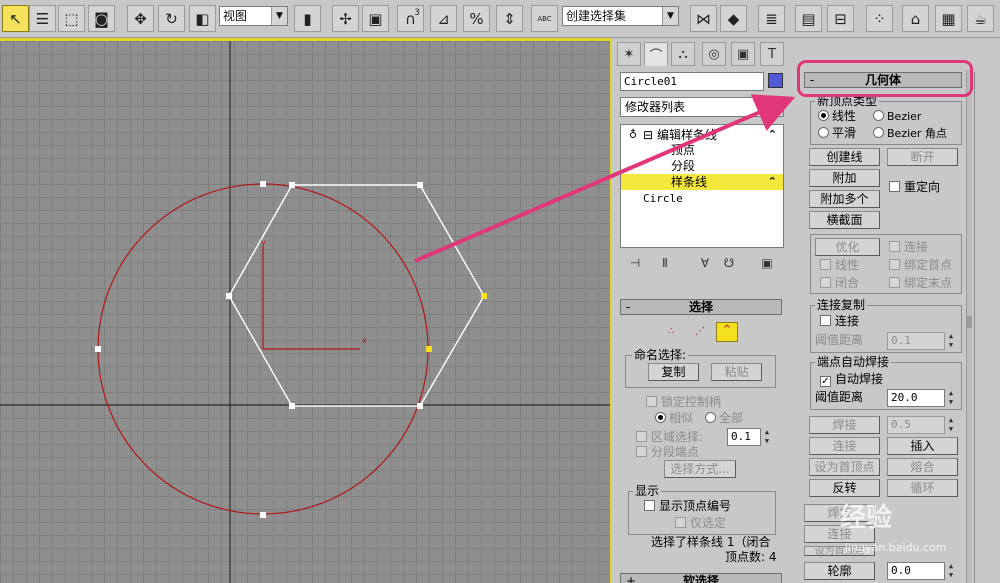 The image size is (1000, 583). Describe the element at coordinates (896, 547) in the screenshot. I see `watermark-url: jingyan.baidu.com` at that location.